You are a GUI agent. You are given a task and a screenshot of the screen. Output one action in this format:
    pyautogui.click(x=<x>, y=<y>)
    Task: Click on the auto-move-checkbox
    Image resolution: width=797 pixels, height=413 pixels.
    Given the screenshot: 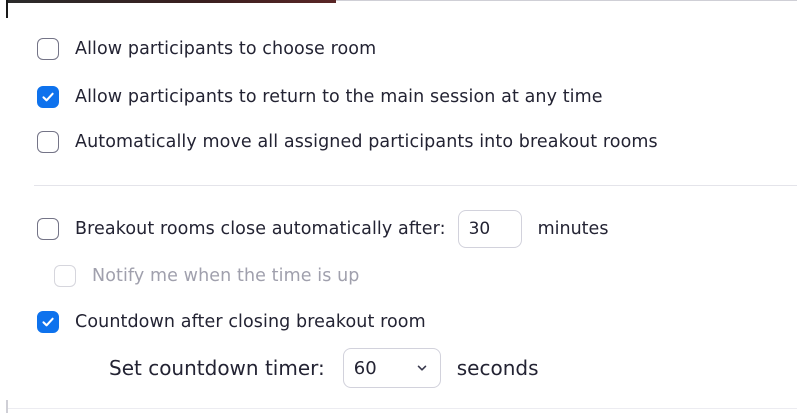 What is the action you would take?
    pyautogui.click(x=48, y=142)
    